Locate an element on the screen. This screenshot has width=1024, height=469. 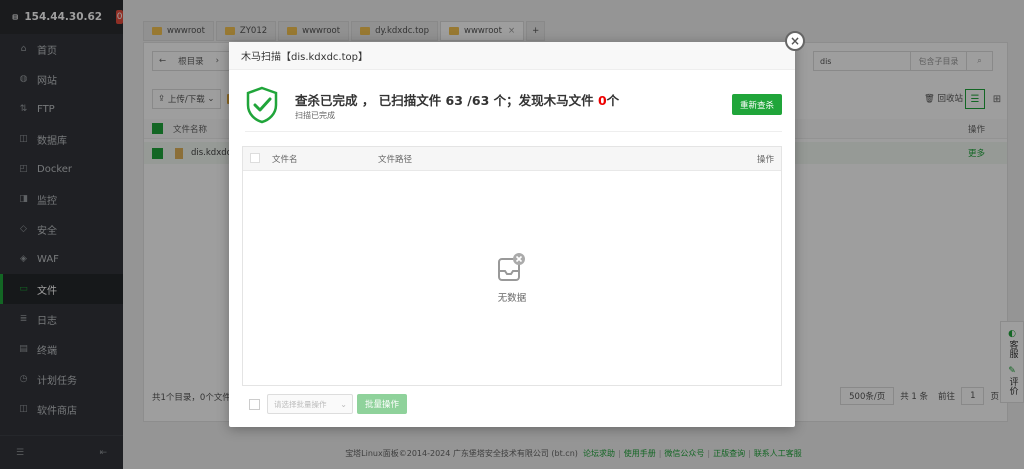
empty-inbox-icon is located at coordinates (511, 267).